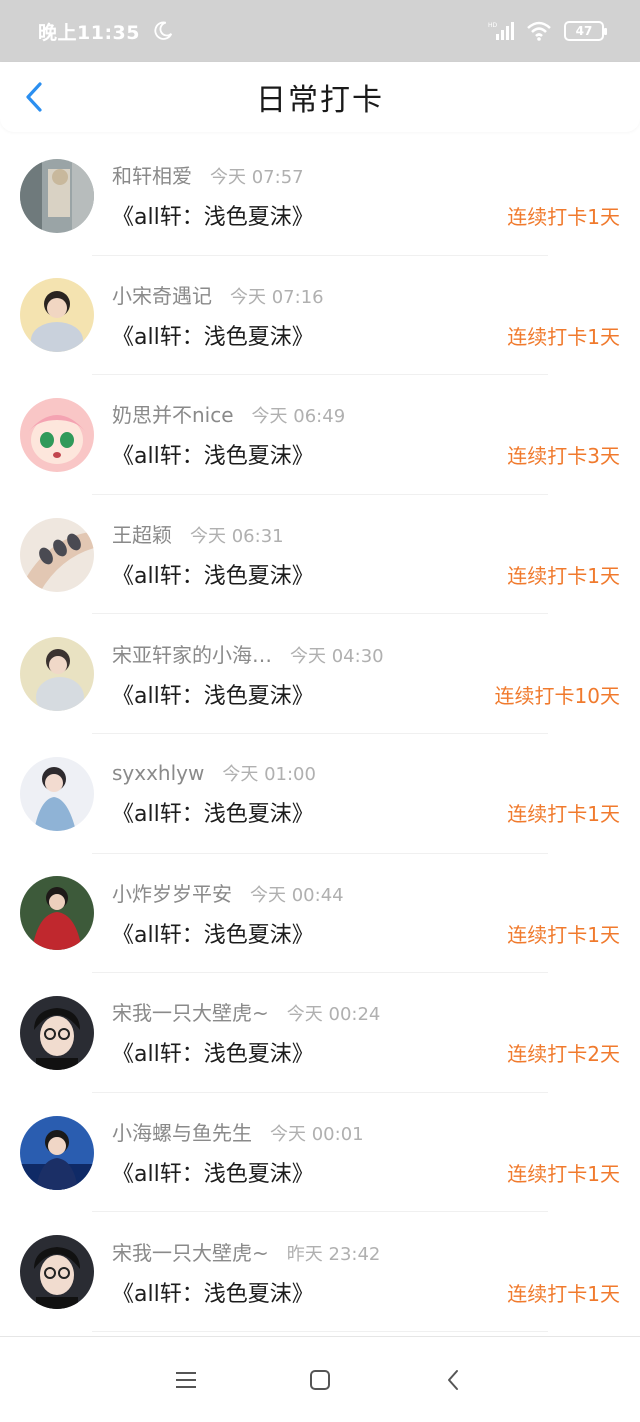 This screenshot has height=1422, width=640. What do you see at coordinates (563, 1054) in the screenshot?
I see `streak-label: 连续打卡2天` at bounding box center [563, 1054].